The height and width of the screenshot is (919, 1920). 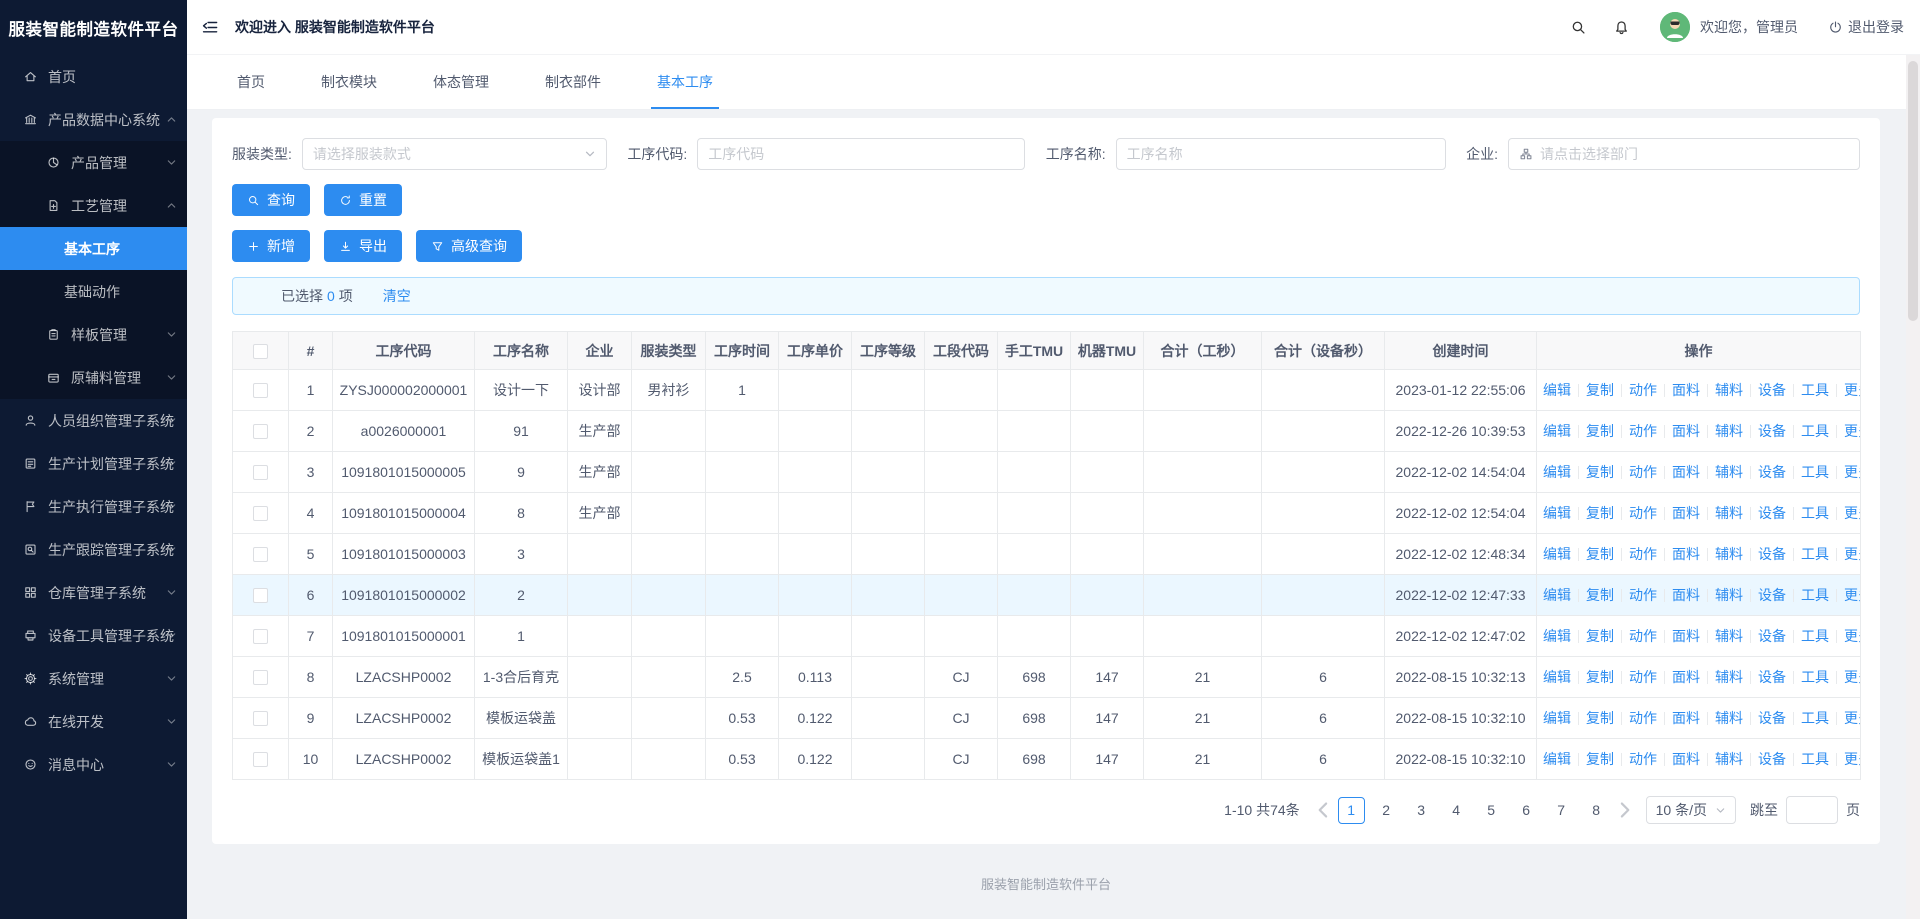 I want to click on process-code-input, so click(x=861, y=154).